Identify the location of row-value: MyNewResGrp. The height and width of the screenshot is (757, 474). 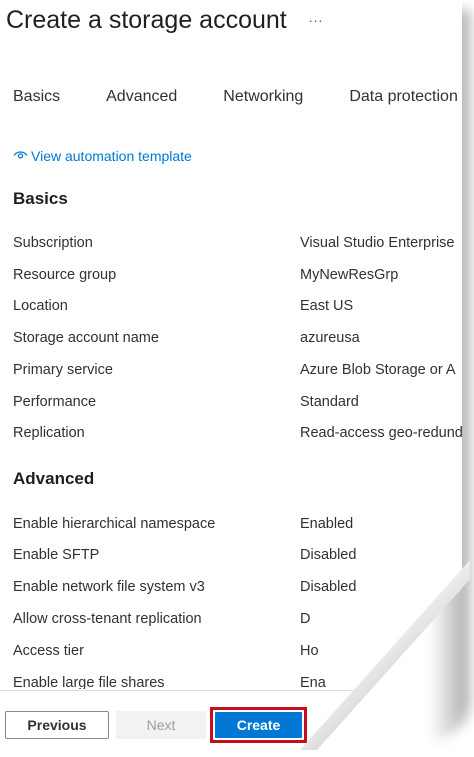
(349, 275).